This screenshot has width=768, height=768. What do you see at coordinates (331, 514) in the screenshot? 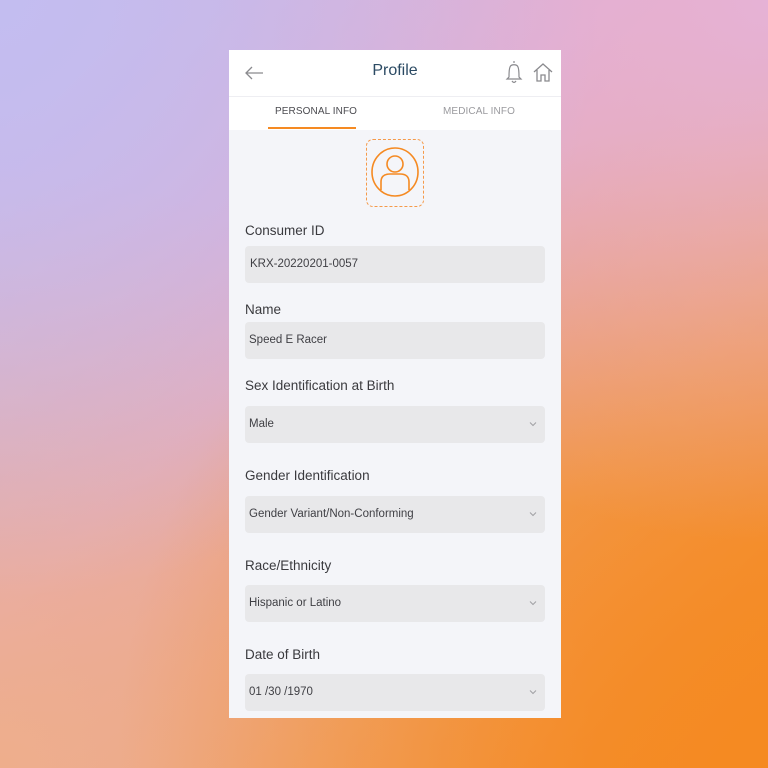
I see `gender-identification-value: Gender Variant/Non-Conforming` at bounding box center [331, 514].